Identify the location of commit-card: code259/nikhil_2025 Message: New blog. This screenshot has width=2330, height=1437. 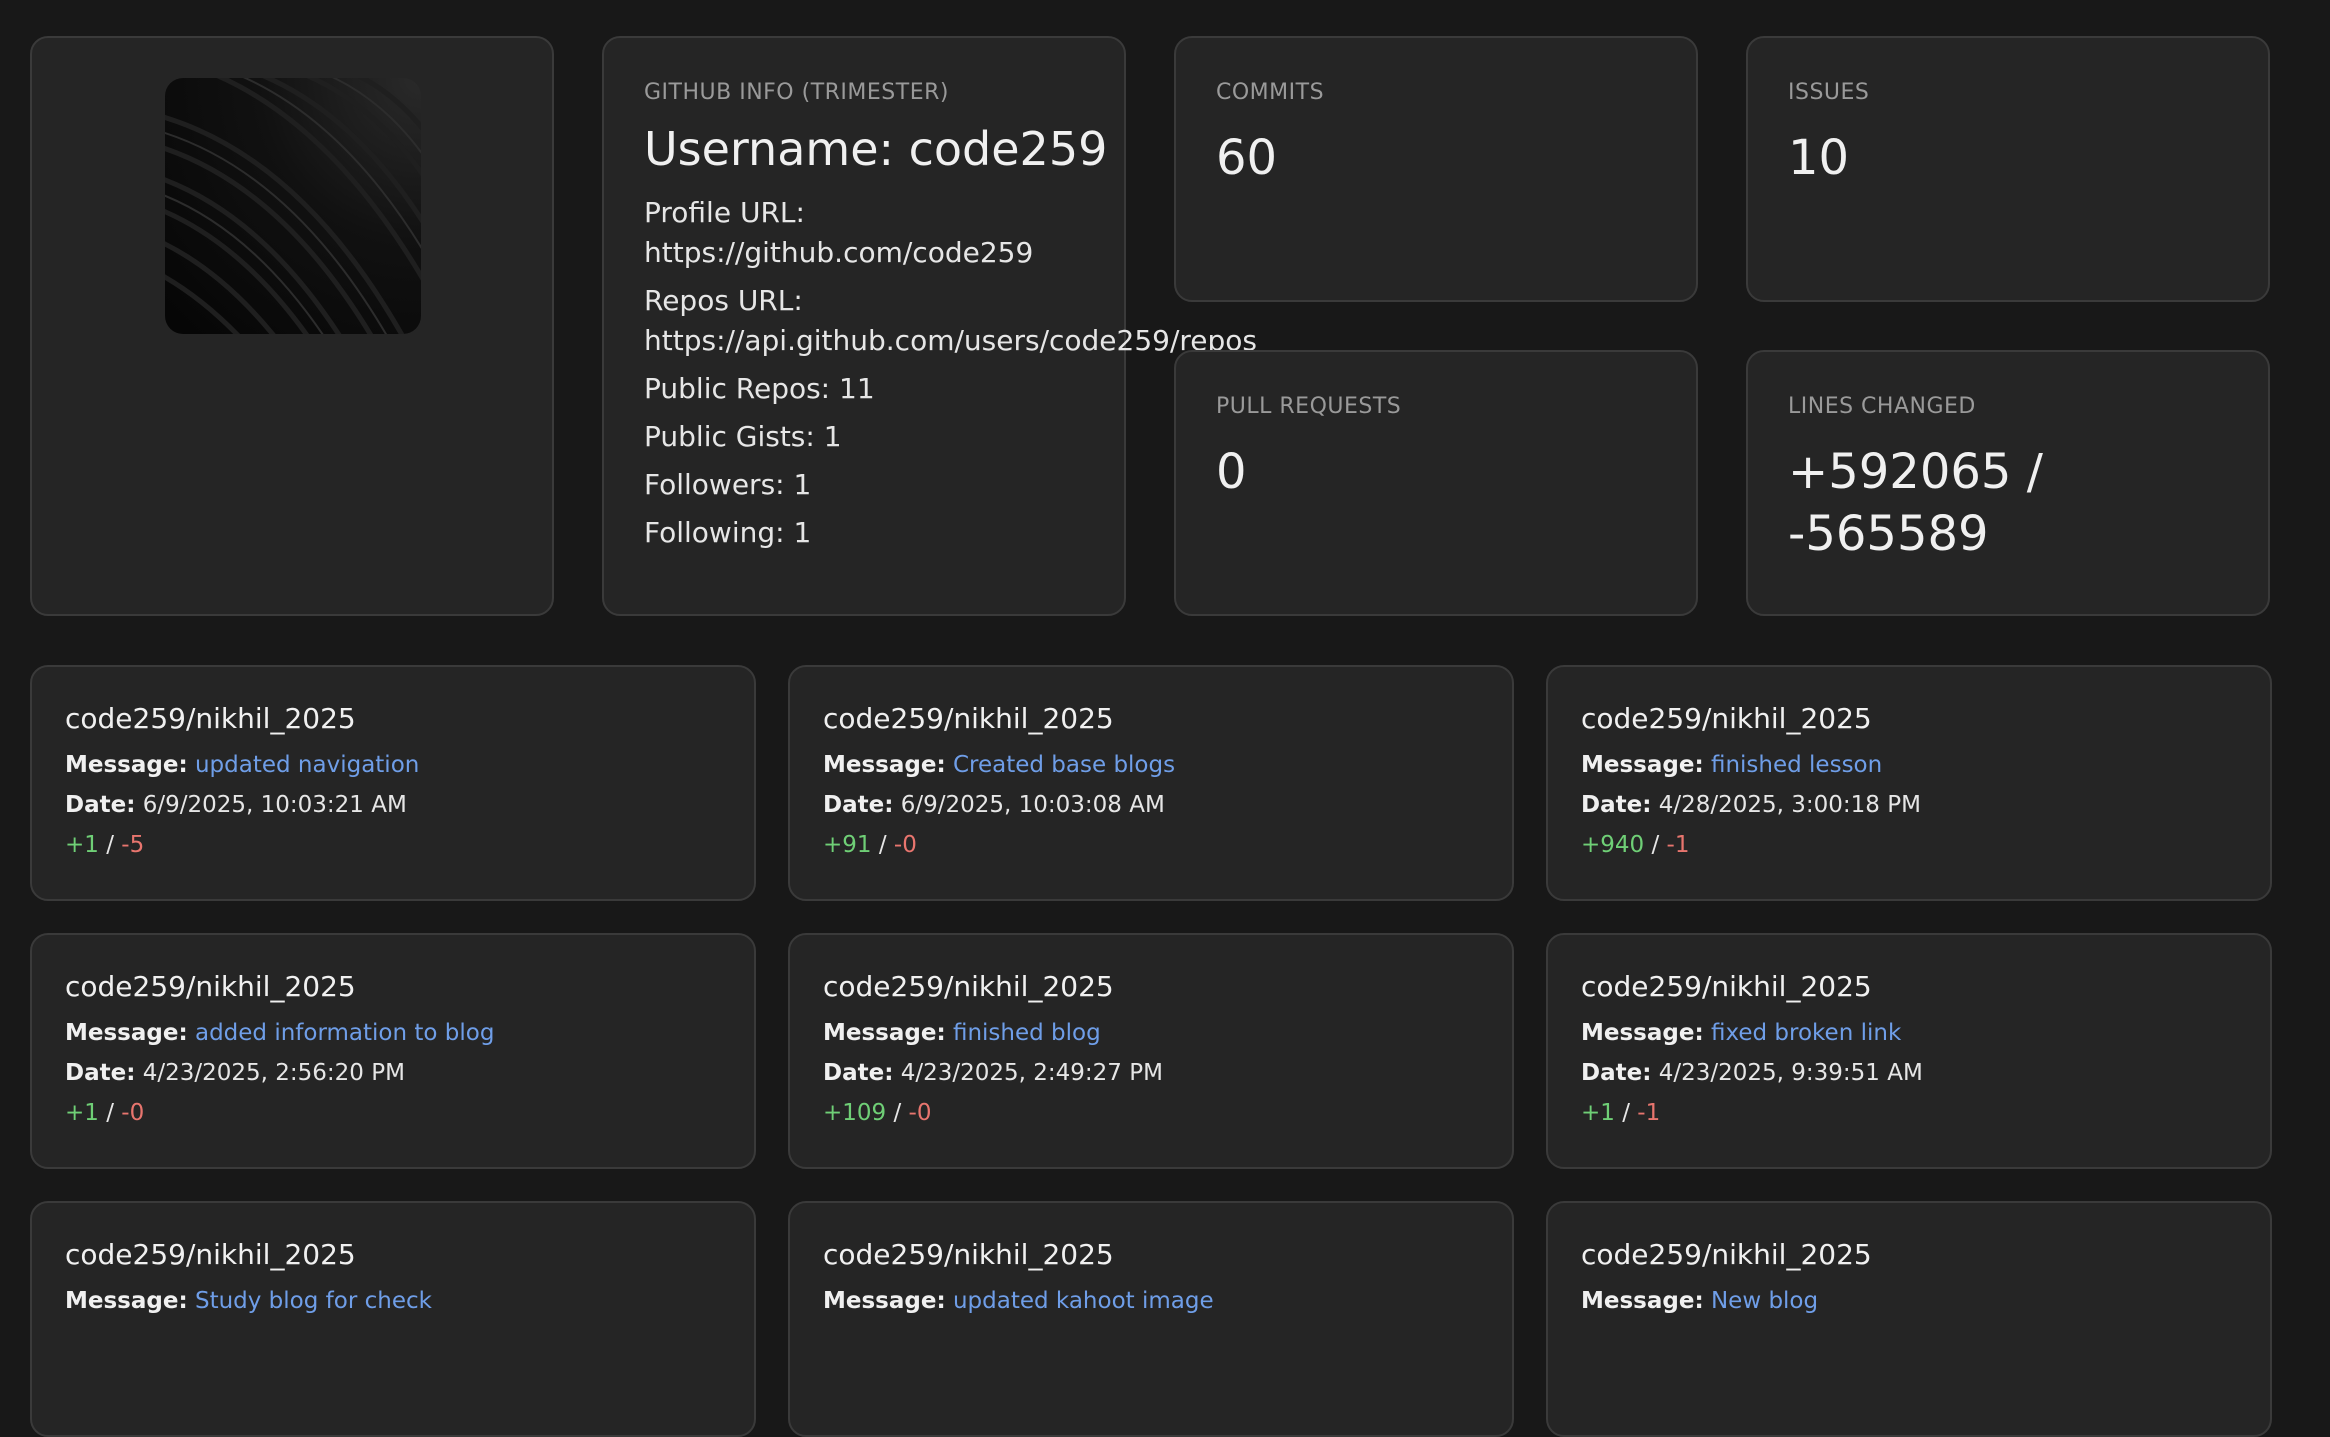
(1909, 1319).